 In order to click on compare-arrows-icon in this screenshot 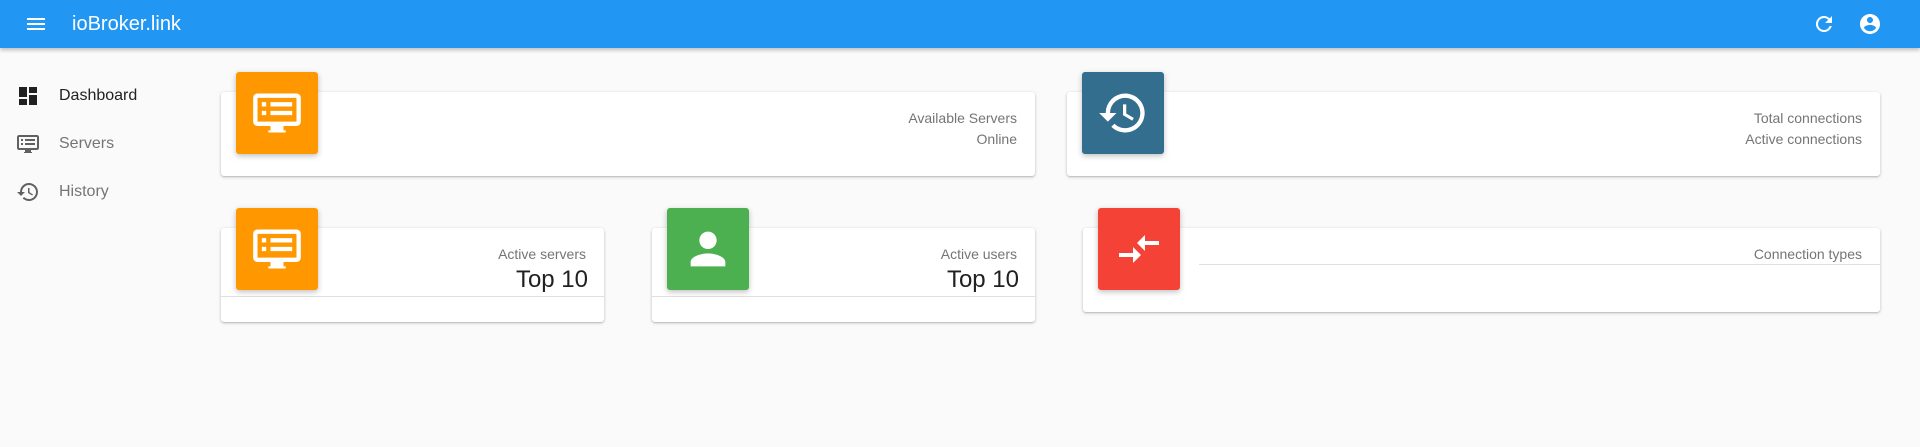, I will do `click(1139, 249)`.